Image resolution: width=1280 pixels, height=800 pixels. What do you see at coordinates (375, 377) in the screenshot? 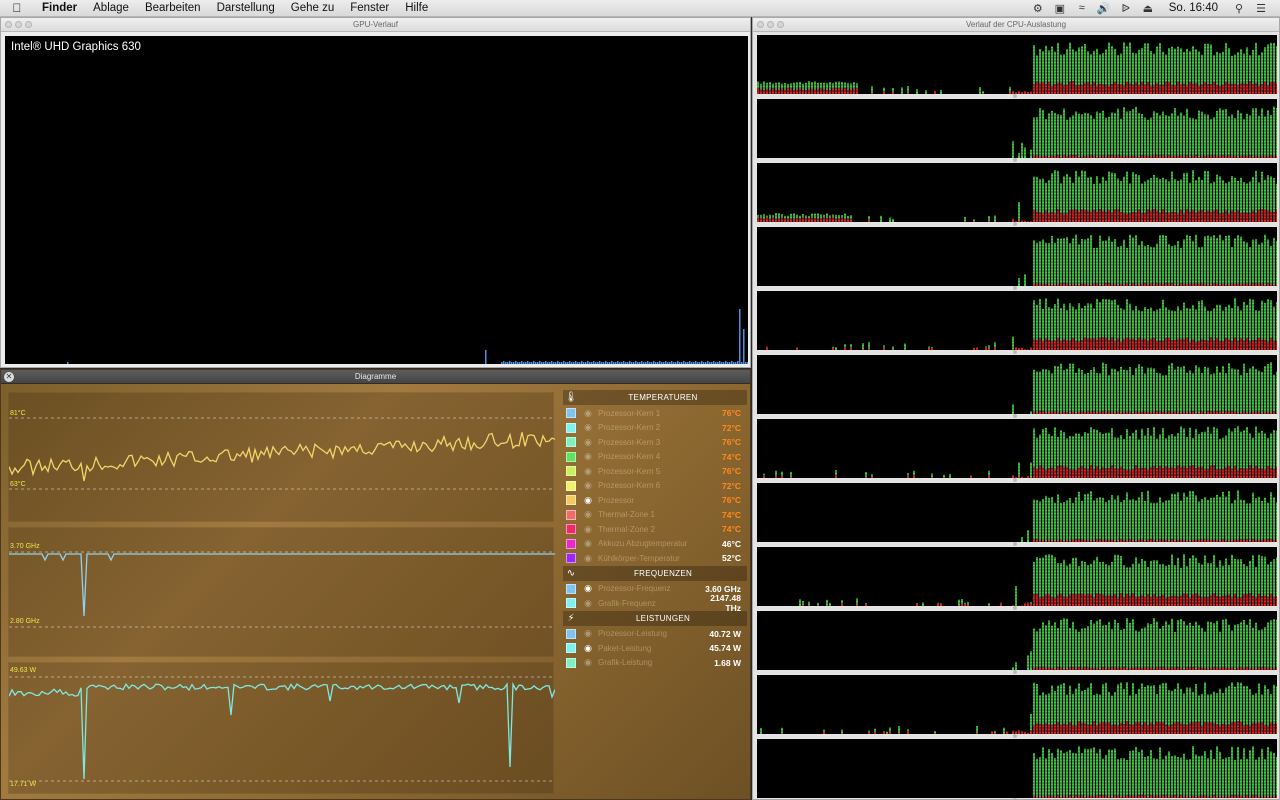
I see `diagrams-window-titlebar: ✕ Diagramme` at bounding box center [375, 377].